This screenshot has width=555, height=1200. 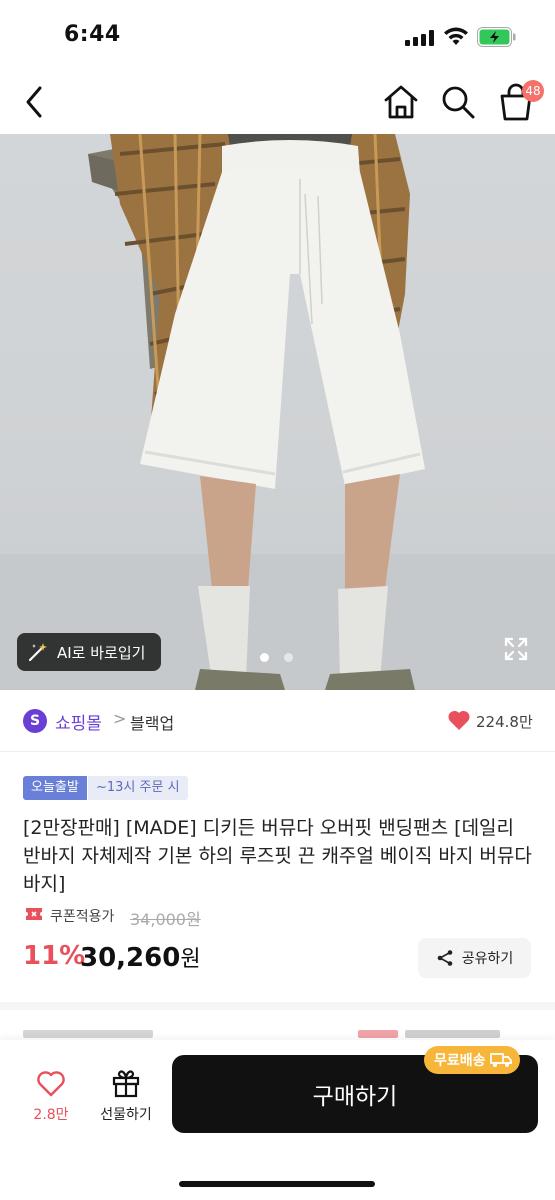 I want to click on chevron-left-icon, so click(x=35, y=102).